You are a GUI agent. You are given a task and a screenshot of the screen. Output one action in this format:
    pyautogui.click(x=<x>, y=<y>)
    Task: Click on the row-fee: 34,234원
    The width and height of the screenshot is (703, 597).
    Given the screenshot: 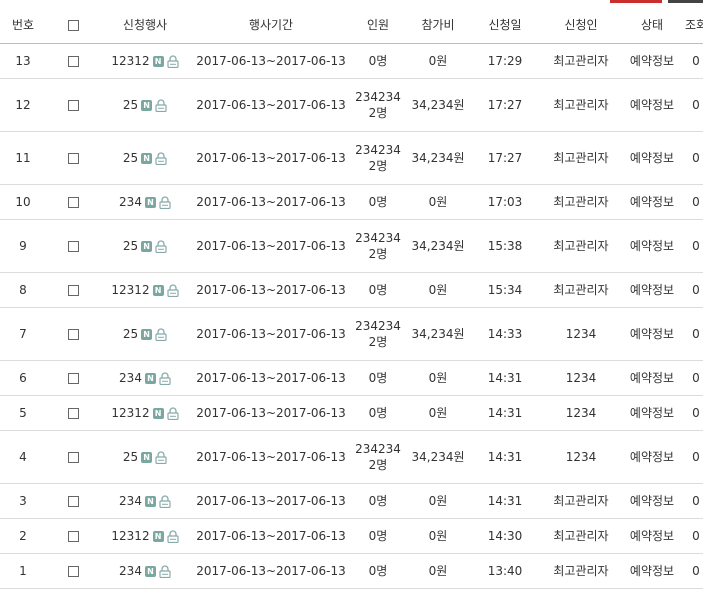 What is the action you would take?
    pyautogui.click(x=438, y=158)
    